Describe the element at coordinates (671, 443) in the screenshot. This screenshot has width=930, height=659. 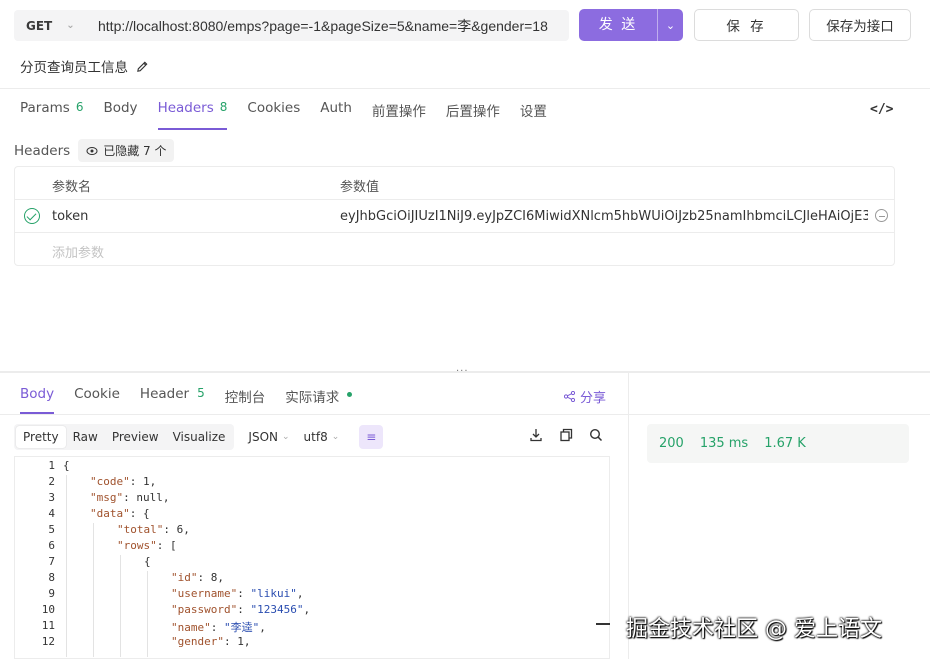
I see `status-code: 200` at that location.